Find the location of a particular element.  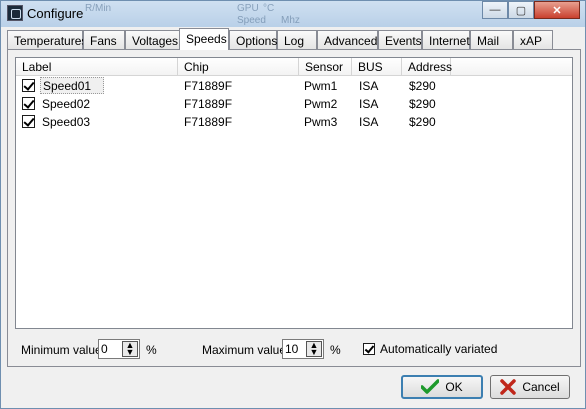

app-icon is located at coordinates (15, 13).